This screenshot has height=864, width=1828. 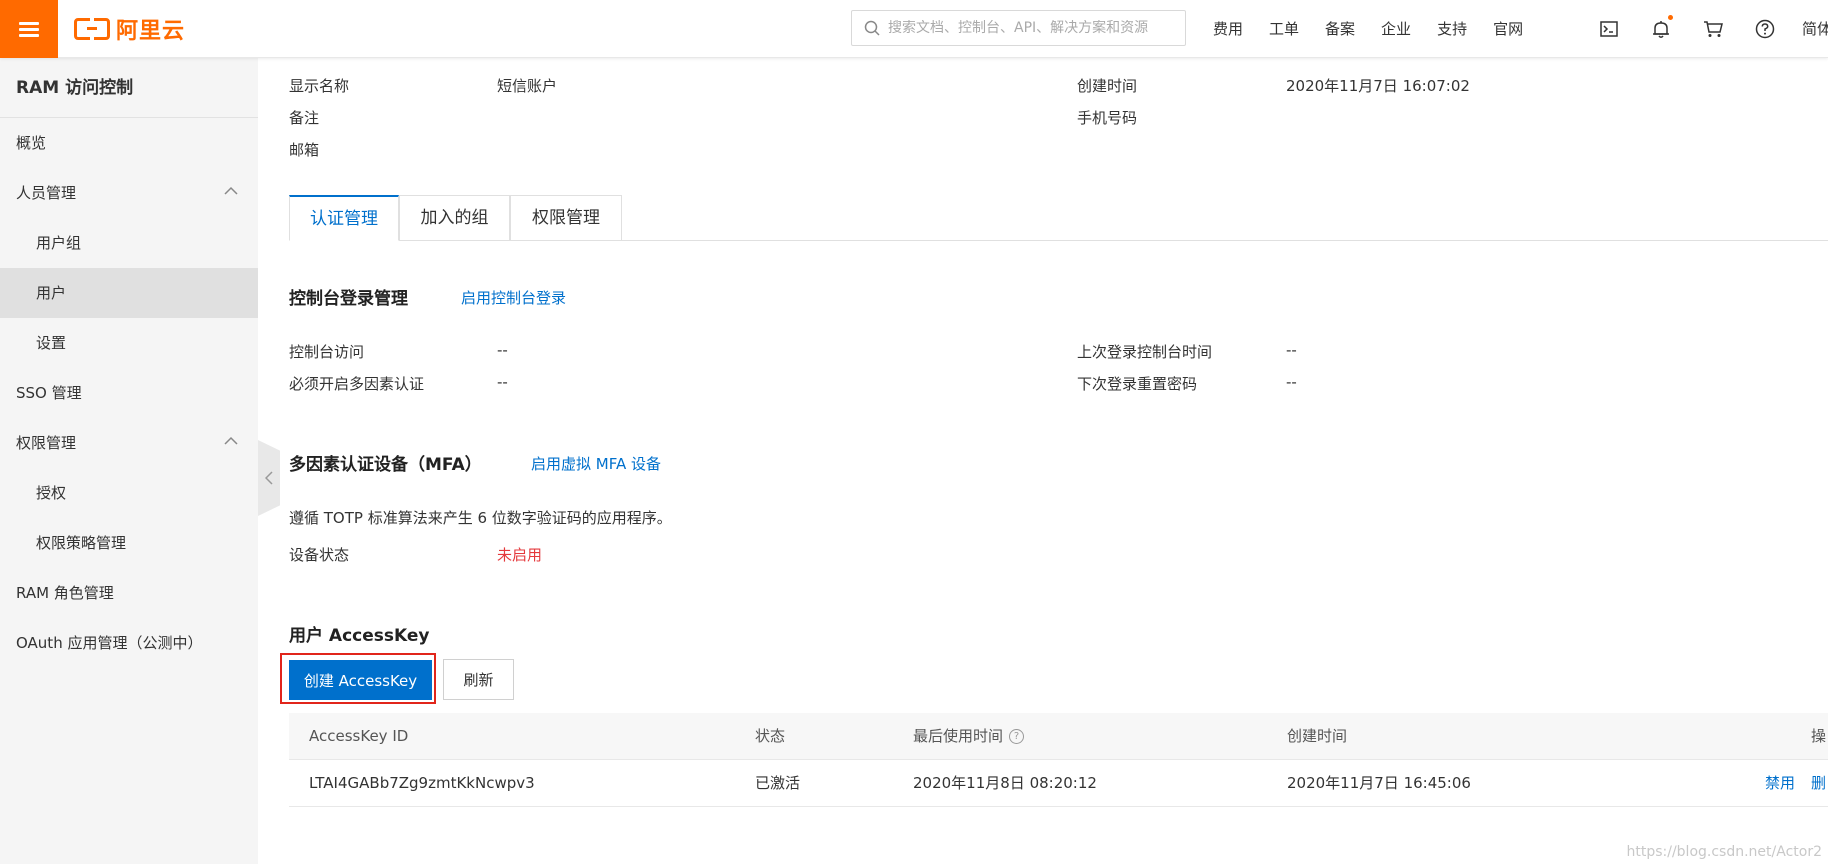 I want to click on column-header-created: 创建时间, so click(x=1317, y=736).